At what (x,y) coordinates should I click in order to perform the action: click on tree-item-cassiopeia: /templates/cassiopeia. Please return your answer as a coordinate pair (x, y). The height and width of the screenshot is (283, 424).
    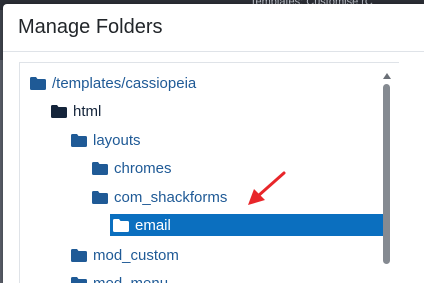
    Looking at the image, I should click on (113, 83).